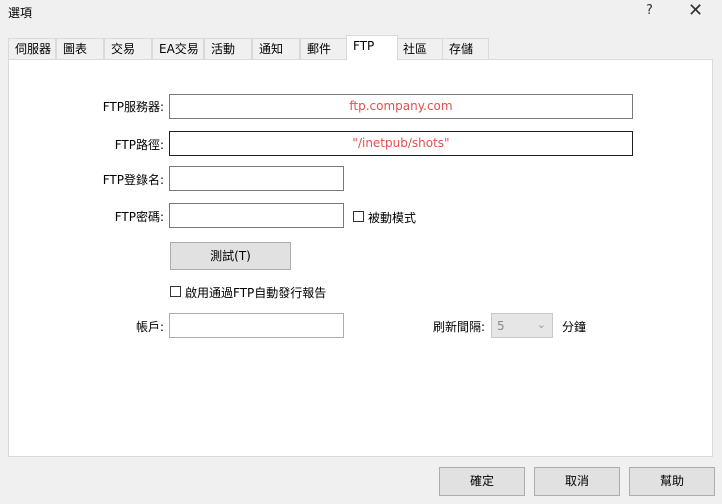  I want to click on window-title: 選項, so click(20, 13).